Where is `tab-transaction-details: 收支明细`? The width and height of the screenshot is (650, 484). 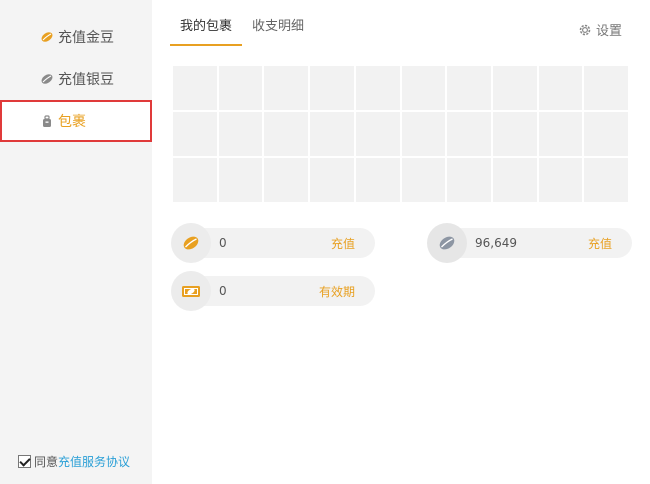
tab-transaction-details: 收支明细 is located at coordinates (278, 23).